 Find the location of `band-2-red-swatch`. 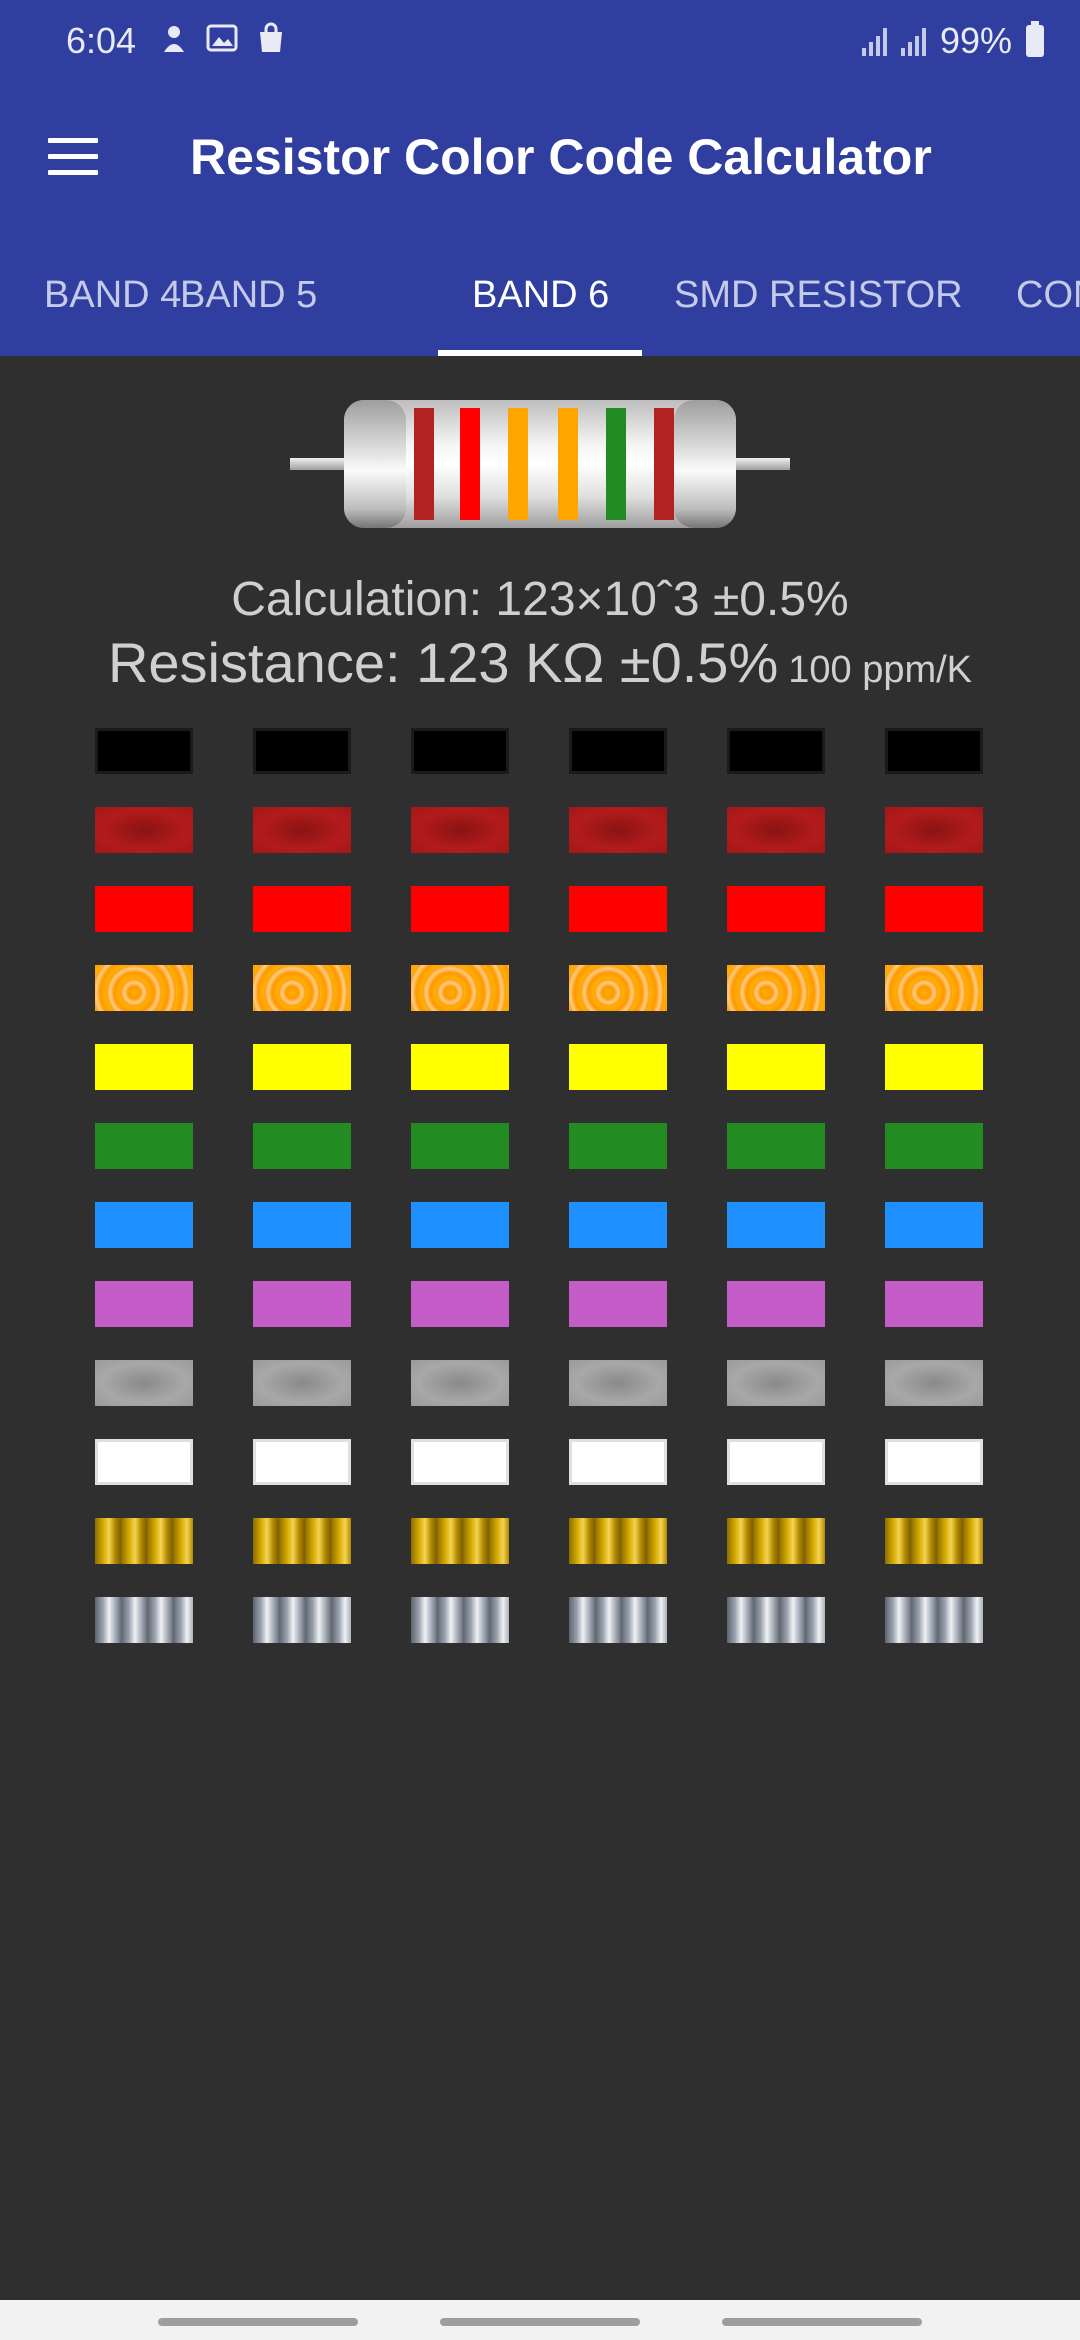

band-2-red-swatch is located at coordinates (302, 909).